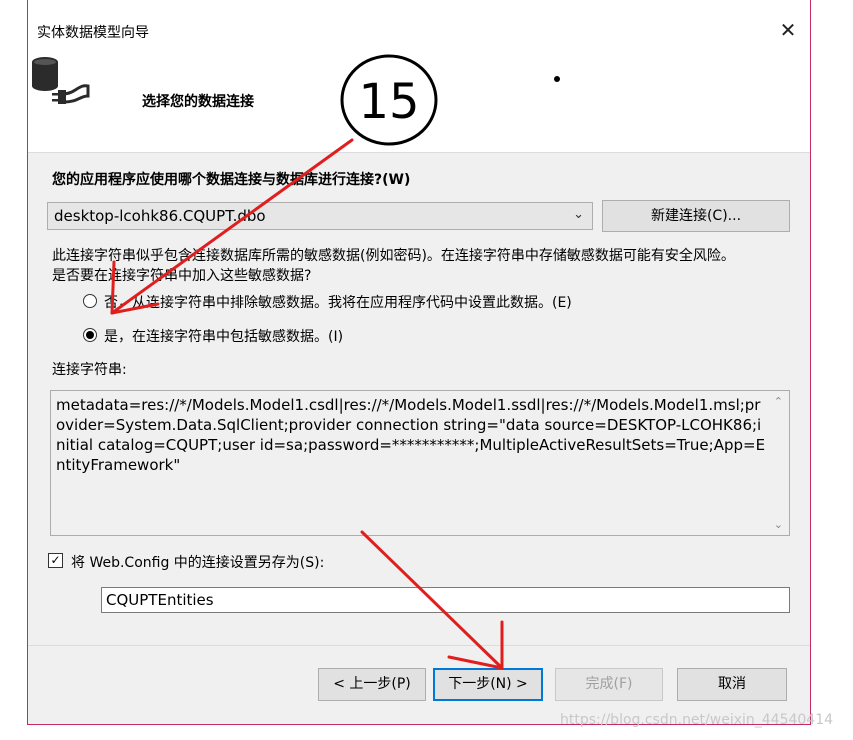 This screenshot has height=740, width=853. What do you see at coordinates (197, 562) in the screenshot?
I see `save-config-label: 将 Web.Config 中的连接设置另存为(S):` at bounding box center [197, 562].